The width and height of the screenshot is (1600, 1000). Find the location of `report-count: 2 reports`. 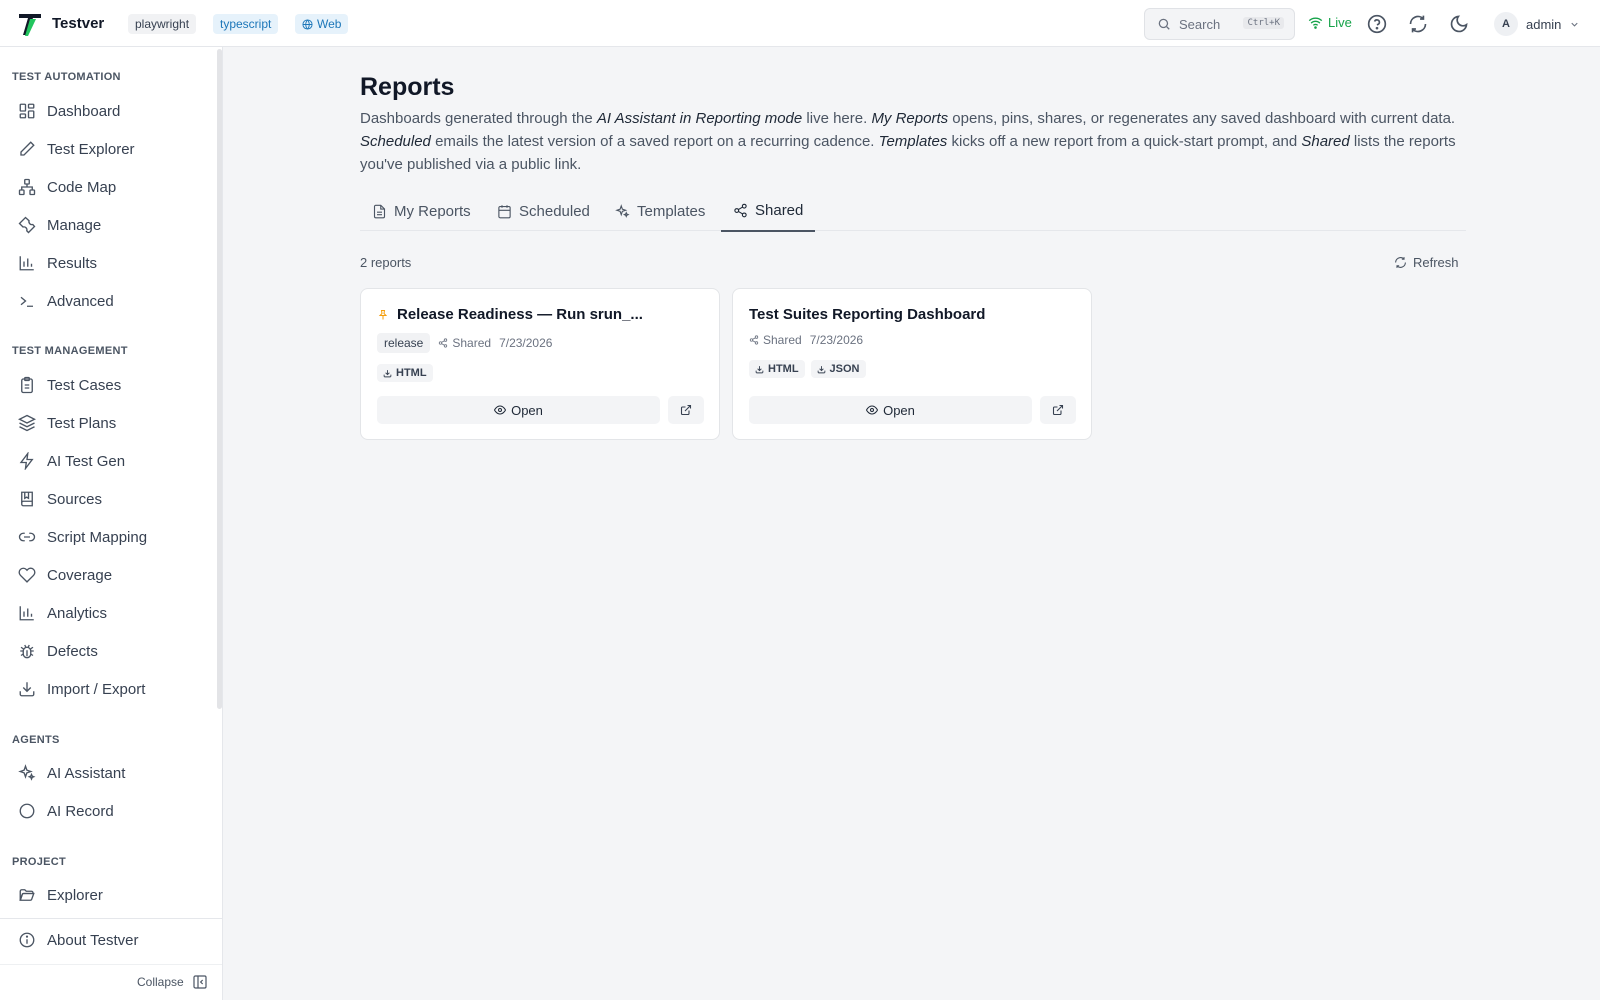

report-count: 2 reports is located at coordinates (386, 262).